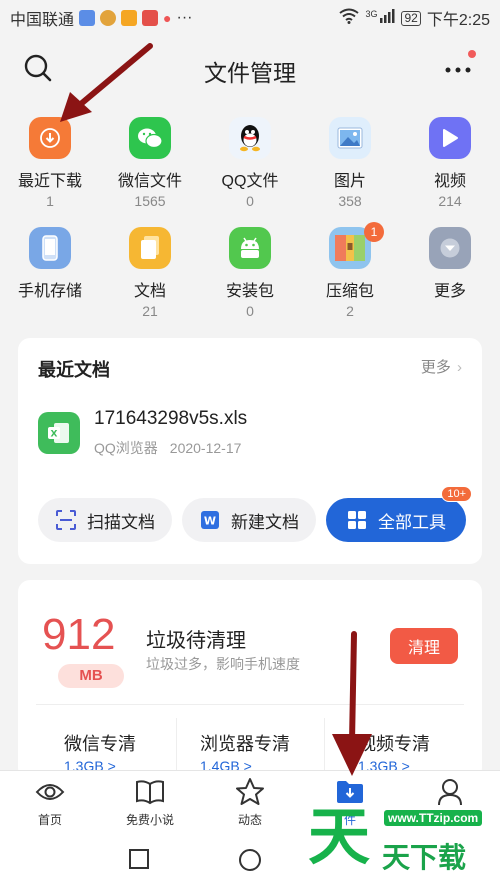 The image size is (500, 889). What do you see at coordinates (100, 743) in the screenshot?
I see `wechat-clean-label: 微信专清` at bounding box center [100, 743].